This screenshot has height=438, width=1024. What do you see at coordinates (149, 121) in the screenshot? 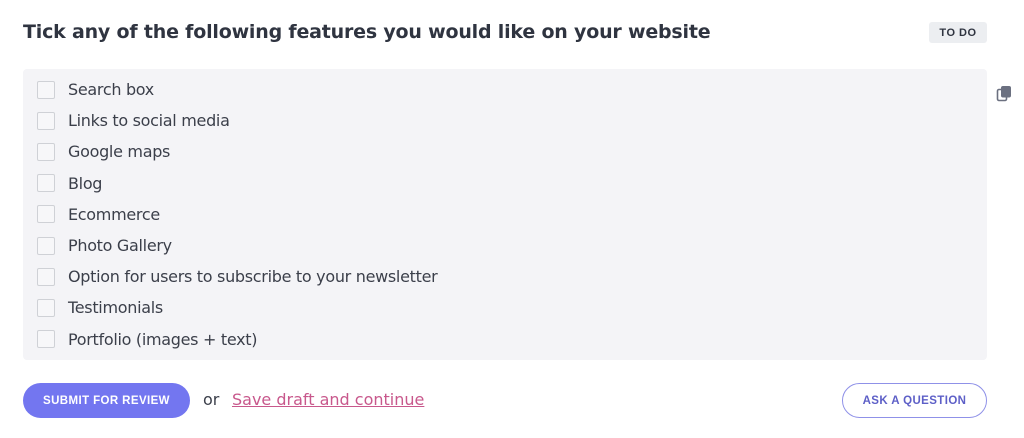
I see `option-label: Links to social media` at bounding box center [149, 121].